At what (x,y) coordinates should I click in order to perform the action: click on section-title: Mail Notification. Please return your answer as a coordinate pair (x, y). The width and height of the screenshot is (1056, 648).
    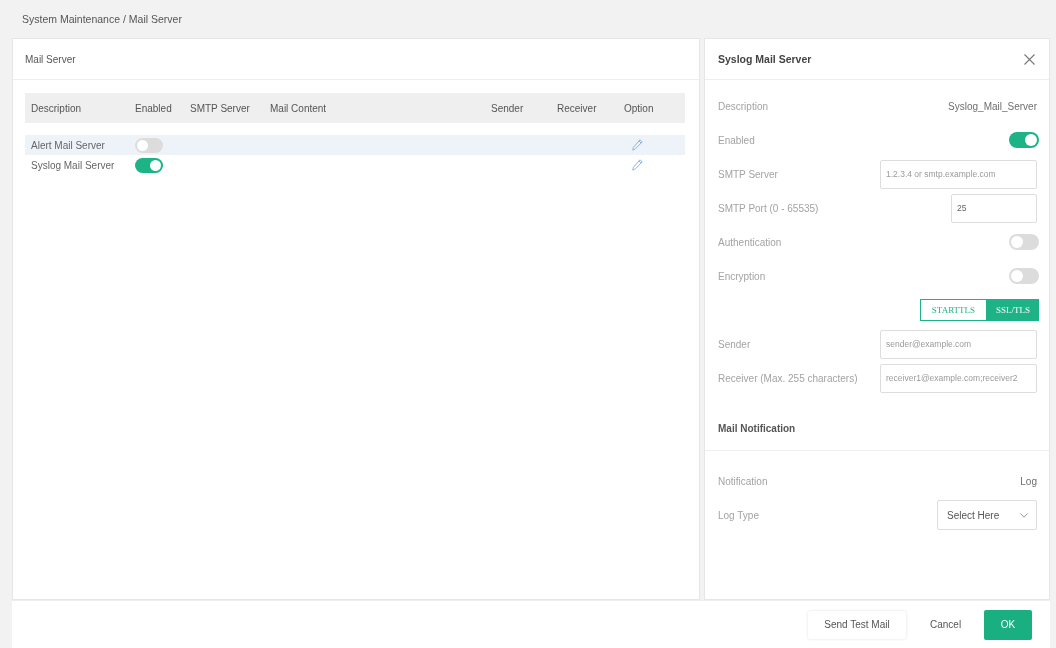
    Looking at the image, I should click on (757, 428).